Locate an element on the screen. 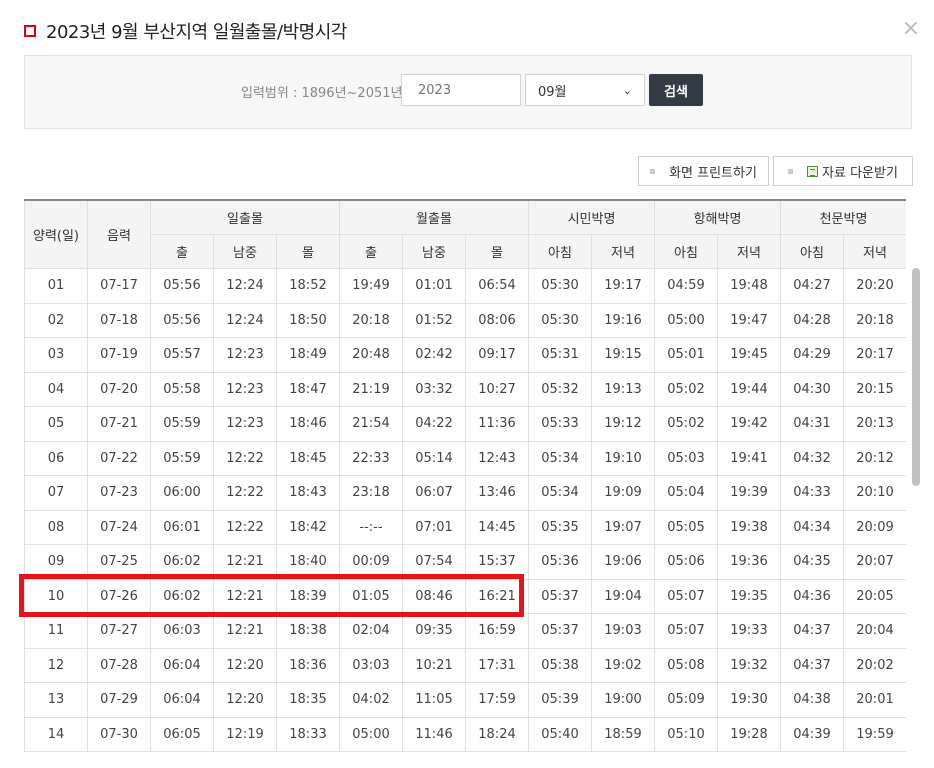 The image size is (934, 768). table-cell: 20:09 is located at coordinates (874, 527).